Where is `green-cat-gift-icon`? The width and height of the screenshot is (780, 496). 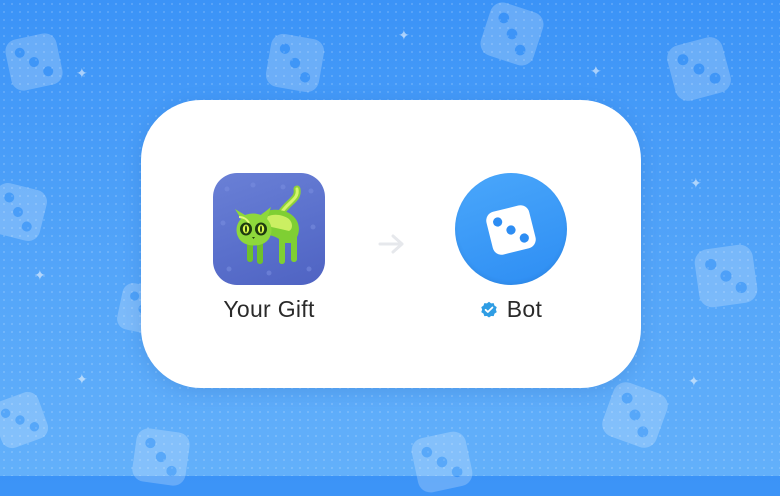 green-cat-gift-icon is located at coordinates (268, 229).